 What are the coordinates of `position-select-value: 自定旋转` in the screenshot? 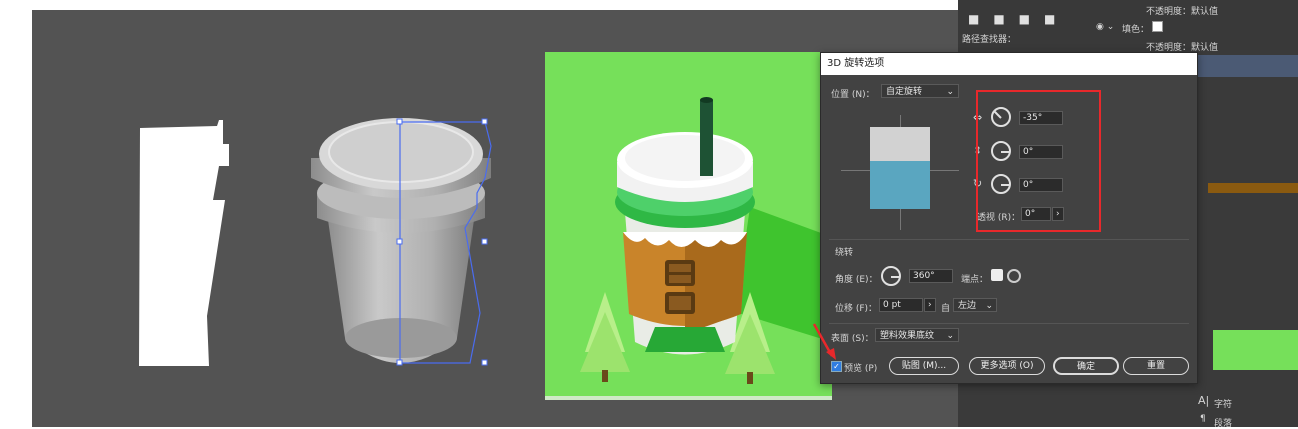 It's located at (904, 92).